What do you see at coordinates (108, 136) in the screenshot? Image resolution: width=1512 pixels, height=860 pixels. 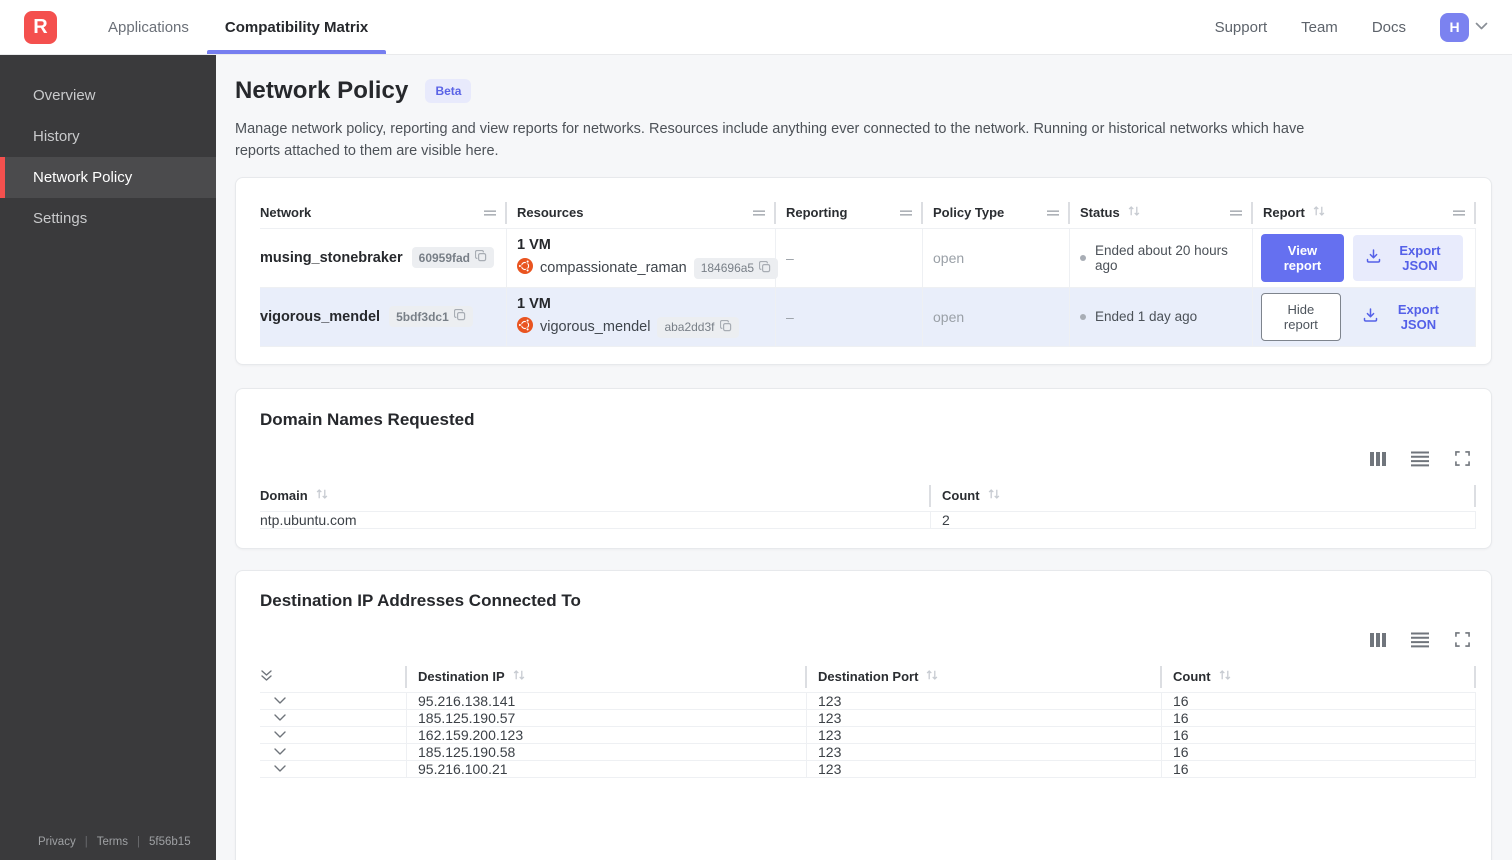 I see `sidebar-item-history: History` at bounding box center [108, 136].